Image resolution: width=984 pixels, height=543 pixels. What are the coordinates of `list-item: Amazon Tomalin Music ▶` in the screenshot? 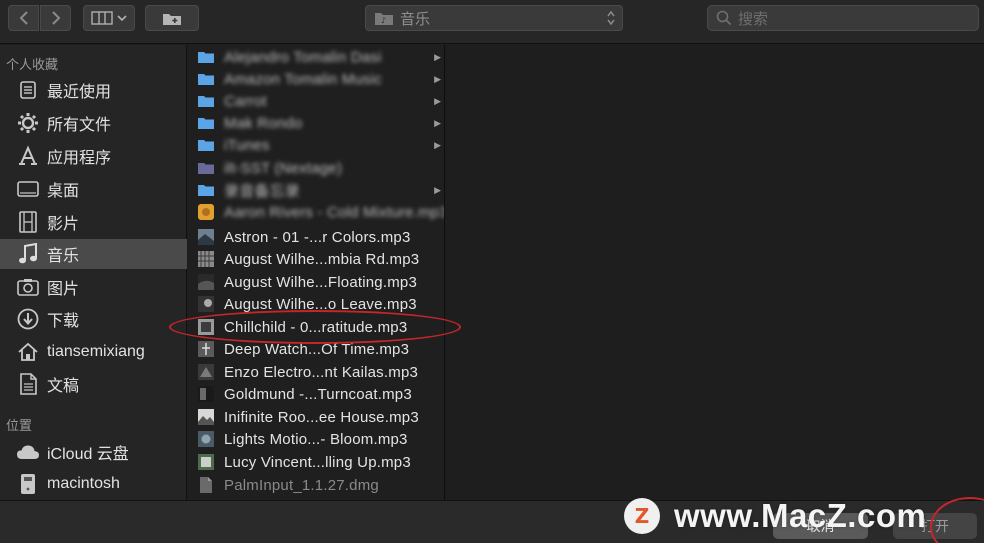 It's located at (316, 79).